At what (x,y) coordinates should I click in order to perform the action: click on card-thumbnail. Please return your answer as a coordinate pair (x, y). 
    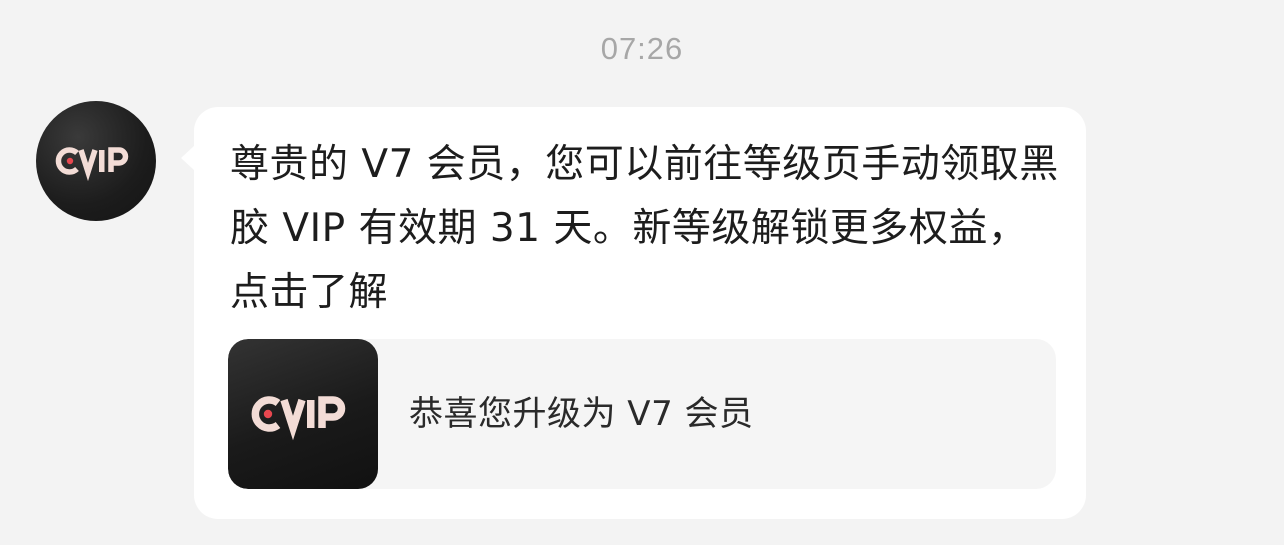
    Looking at the image, I should click on (303, 414).